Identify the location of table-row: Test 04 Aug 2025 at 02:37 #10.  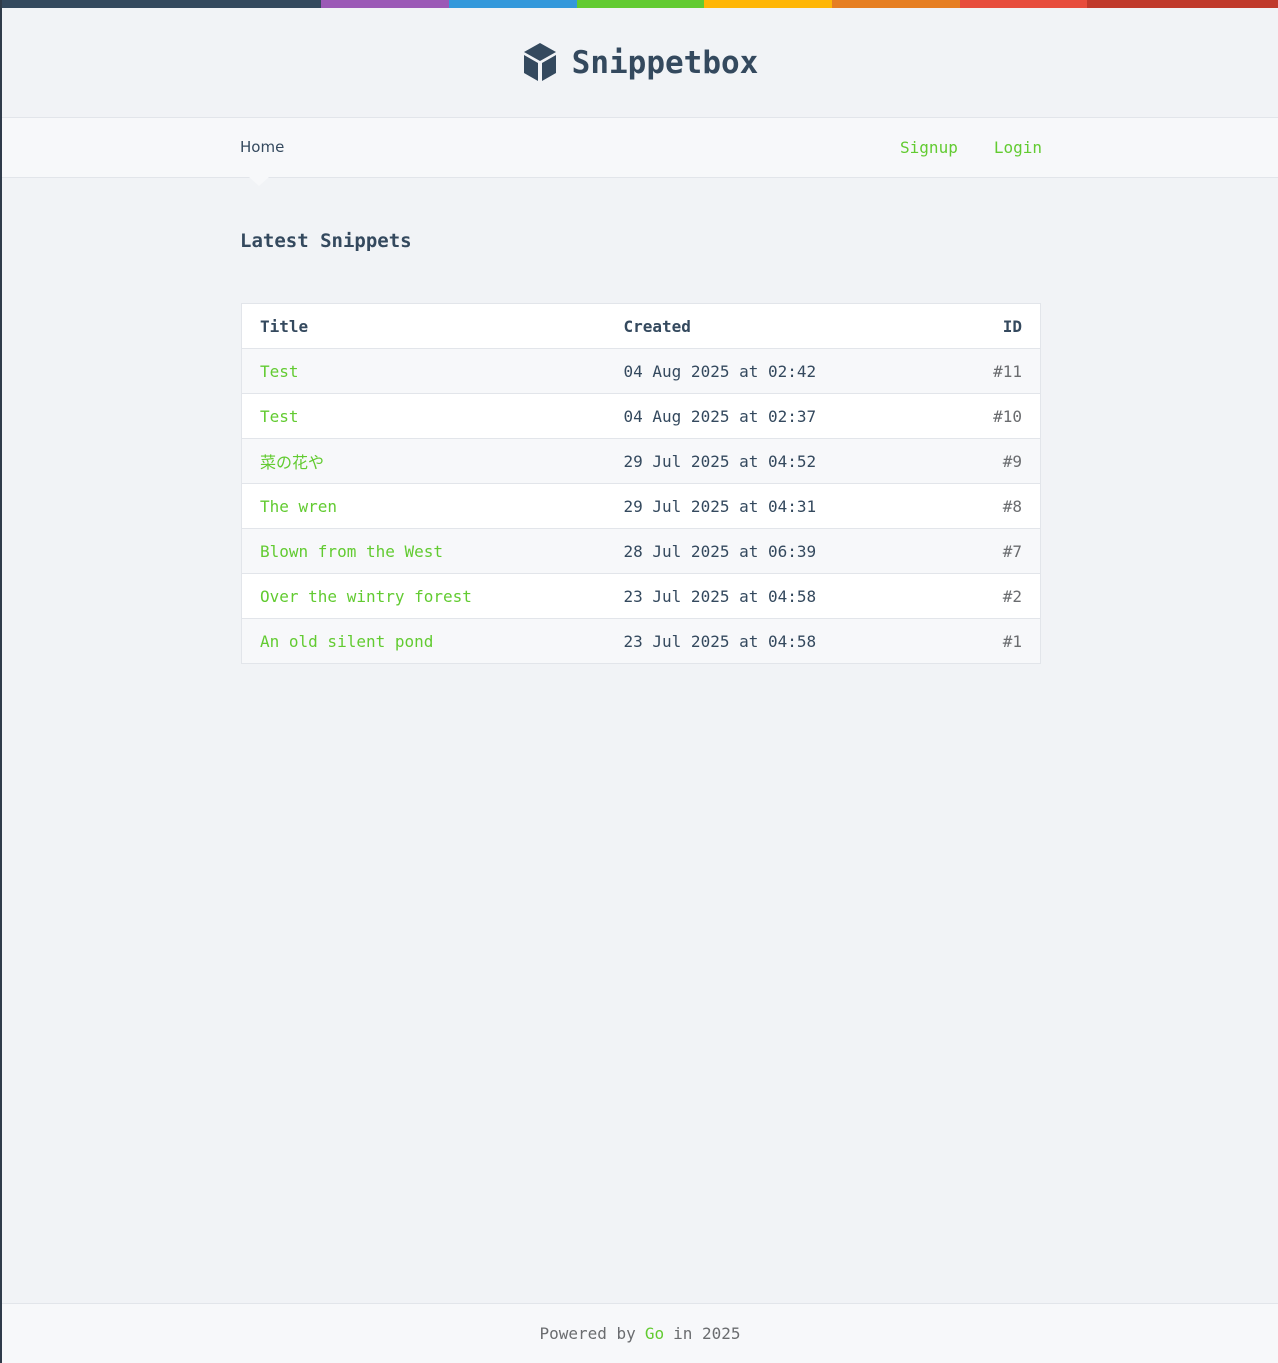
(641, 416).